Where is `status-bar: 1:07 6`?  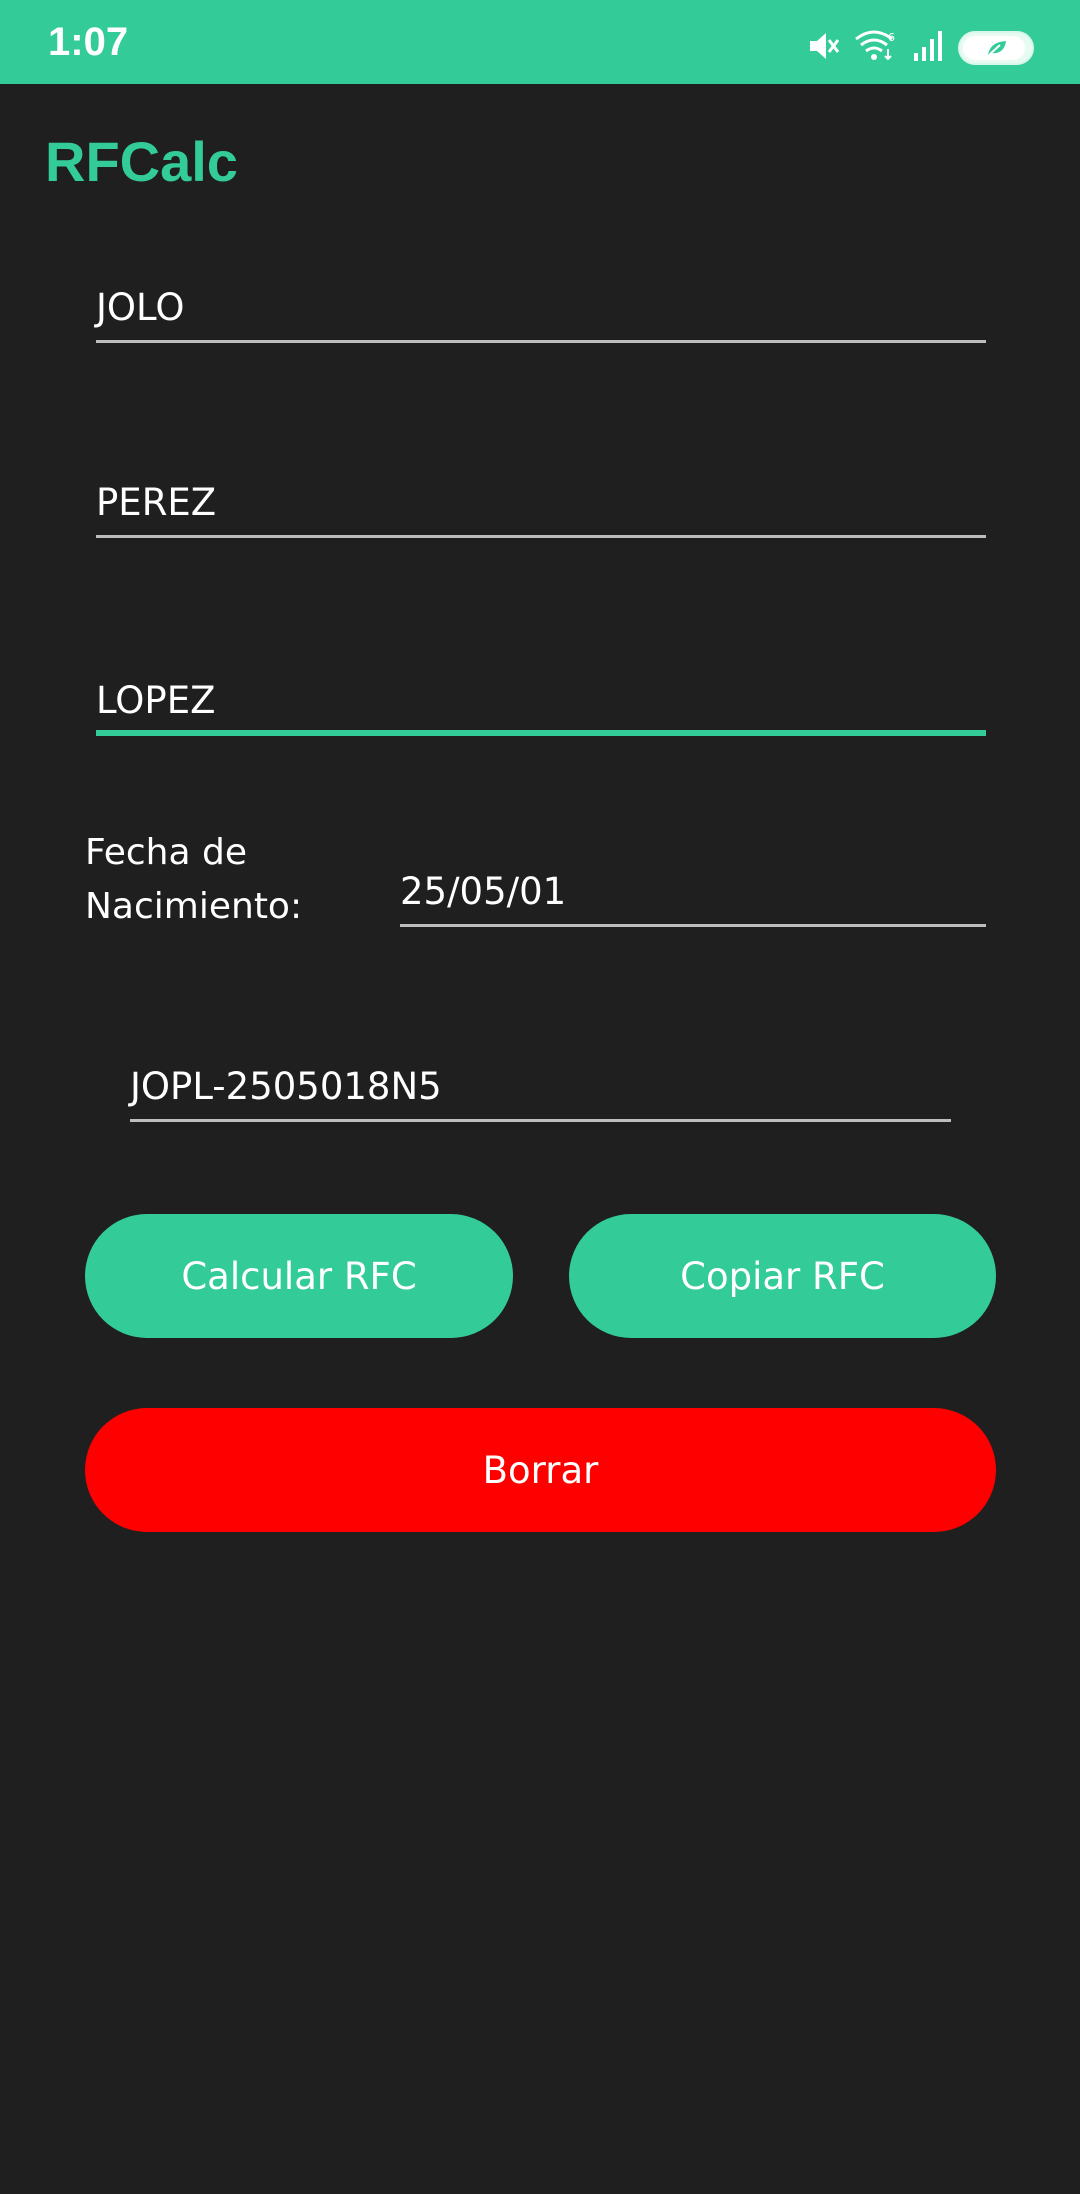
status-bar: 1:07 6 is located at coordinates (540, 42).